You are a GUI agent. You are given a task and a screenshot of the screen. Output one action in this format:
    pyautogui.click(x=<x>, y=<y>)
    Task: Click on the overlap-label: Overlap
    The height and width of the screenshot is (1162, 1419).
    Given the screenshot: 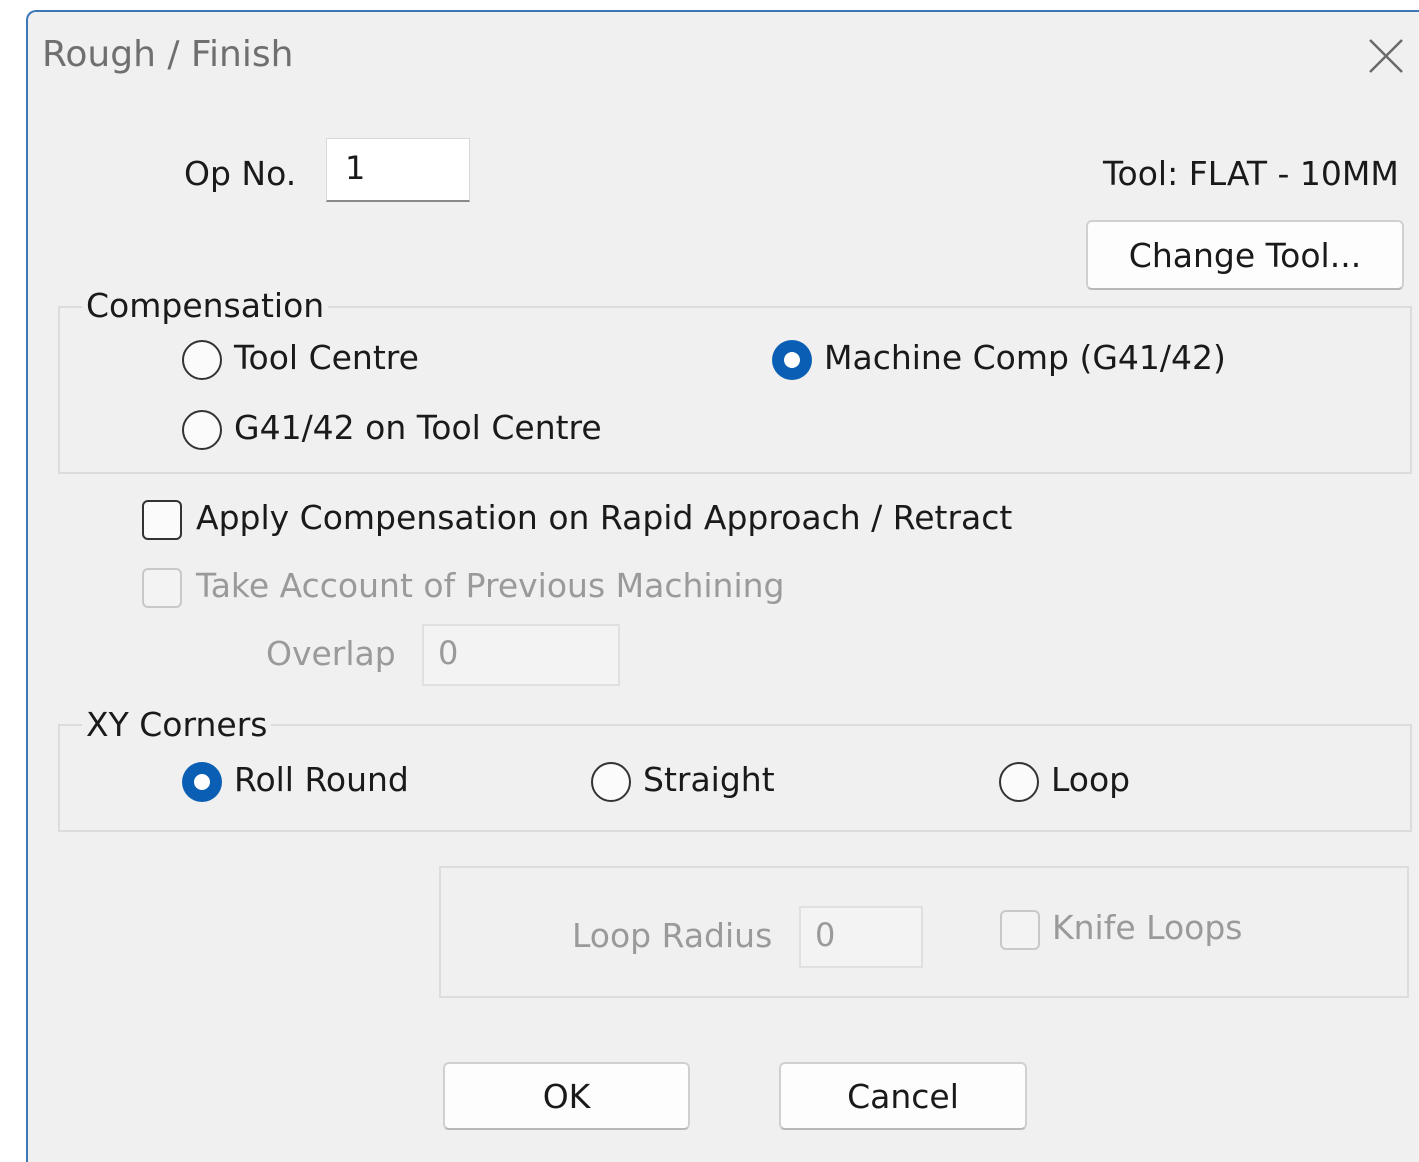 What is the action you would take?
    pyautogui.click(x=331, y=653)
    